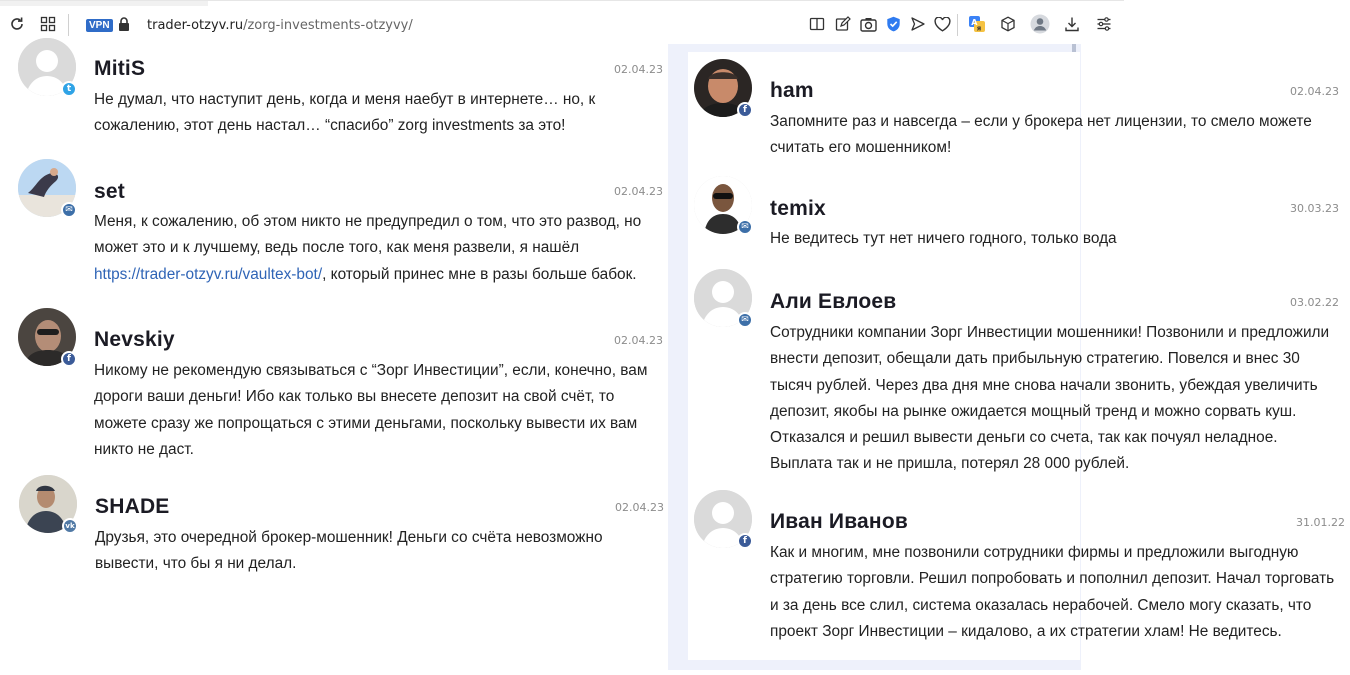 This screenshot has width=1350, height=675. I want to click on shield-icon, so click(893, 24).